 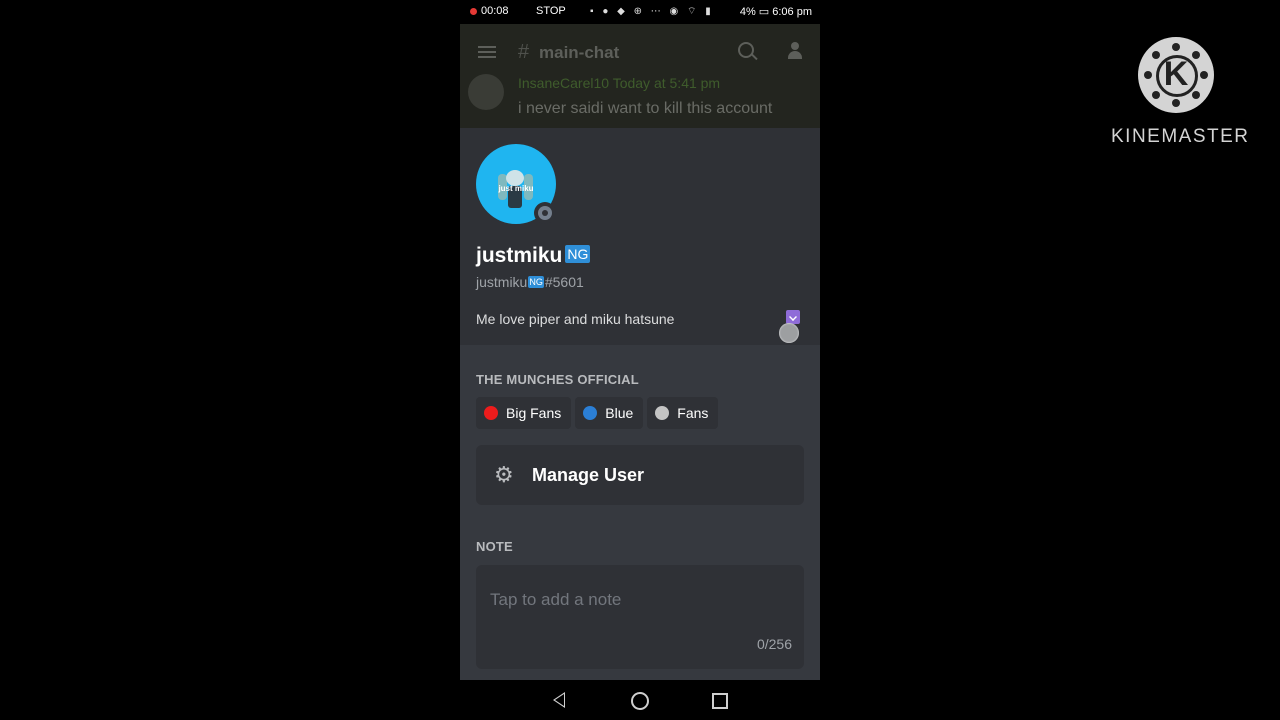 What do you see at coordinates (775, 12) in the screenshot?
I see `battery-clock: 4% ▭ 6:06 pm` at bounding box center [775, 12].